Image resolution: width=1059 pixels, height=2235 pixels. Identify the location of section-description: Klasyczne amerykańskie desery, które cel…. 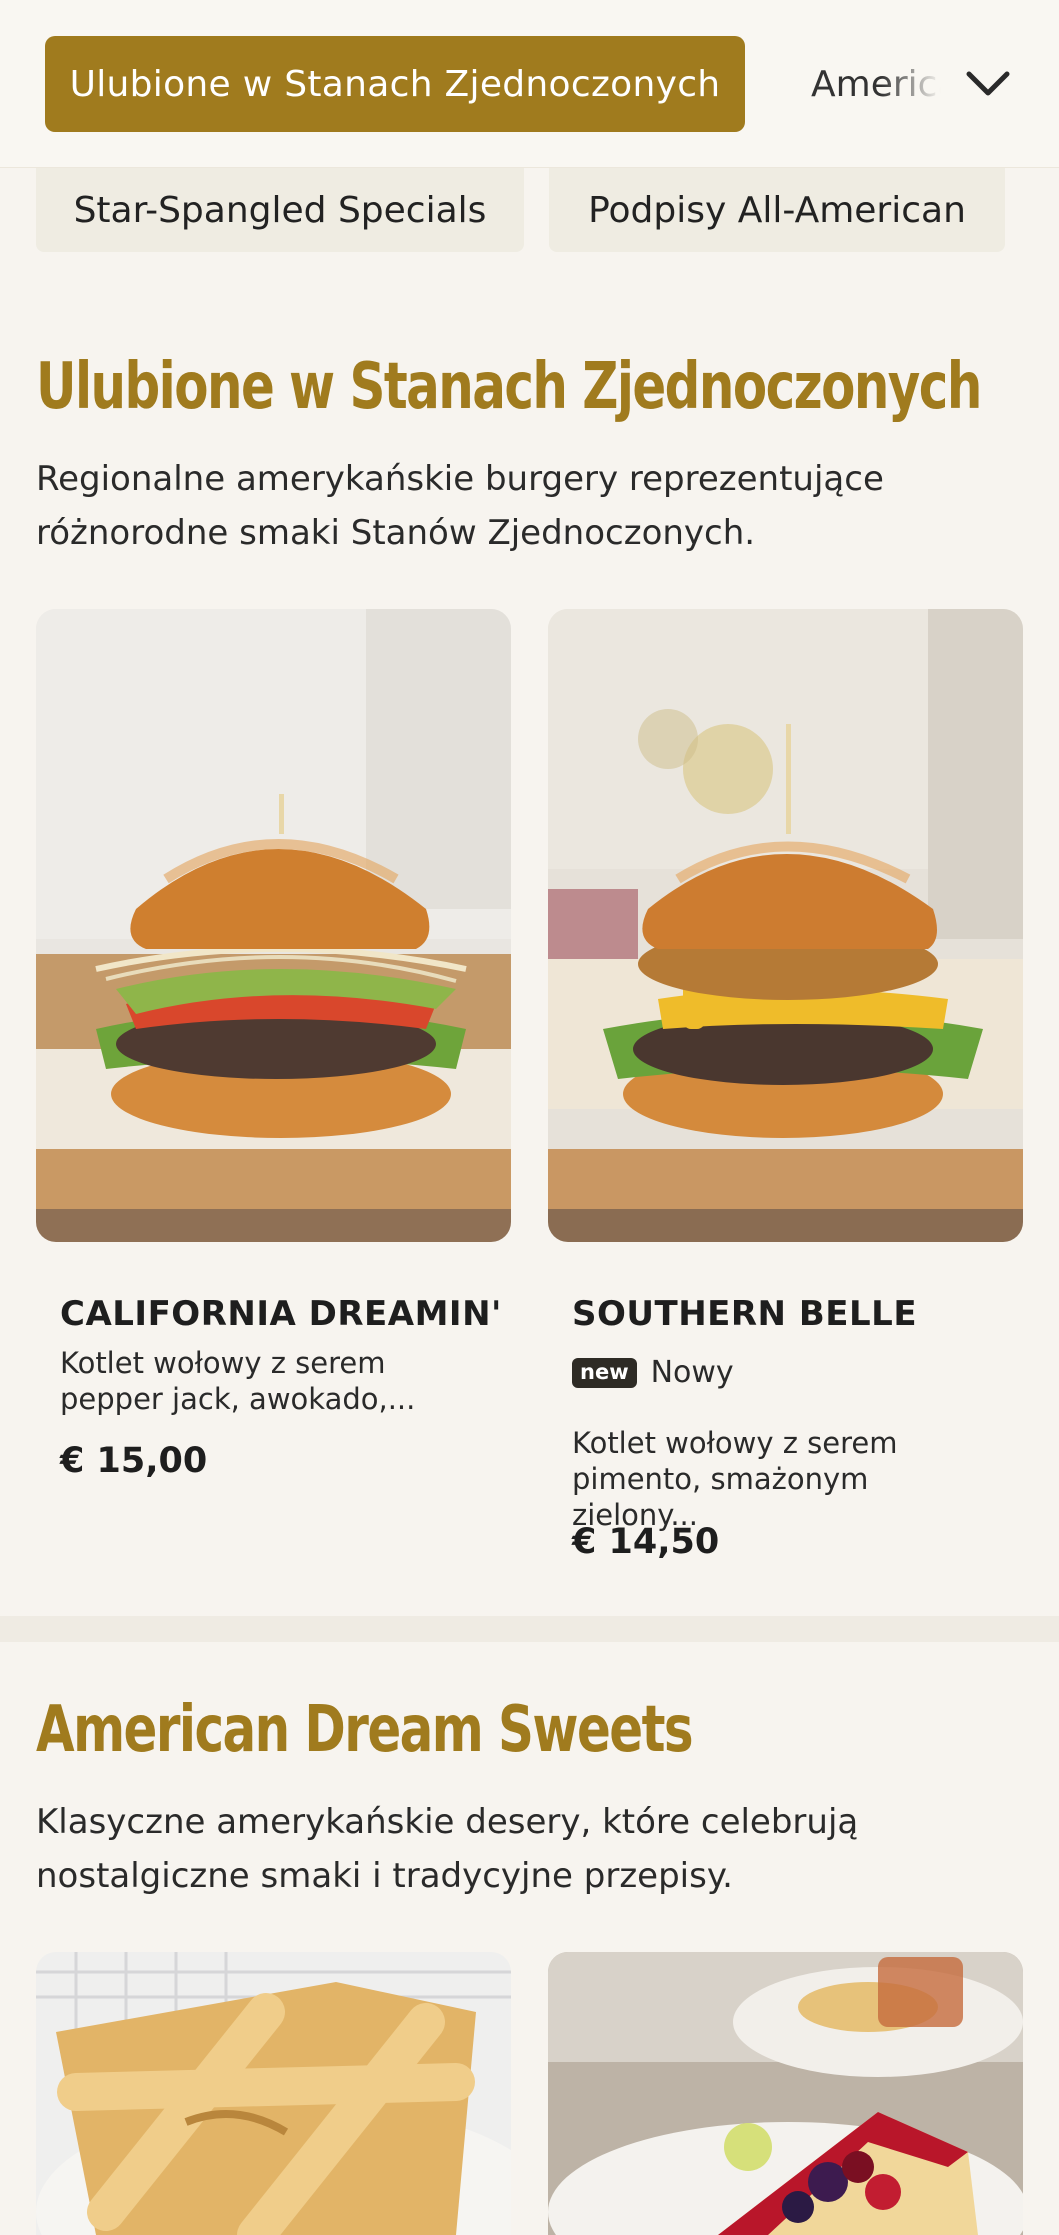
(447, 1849).